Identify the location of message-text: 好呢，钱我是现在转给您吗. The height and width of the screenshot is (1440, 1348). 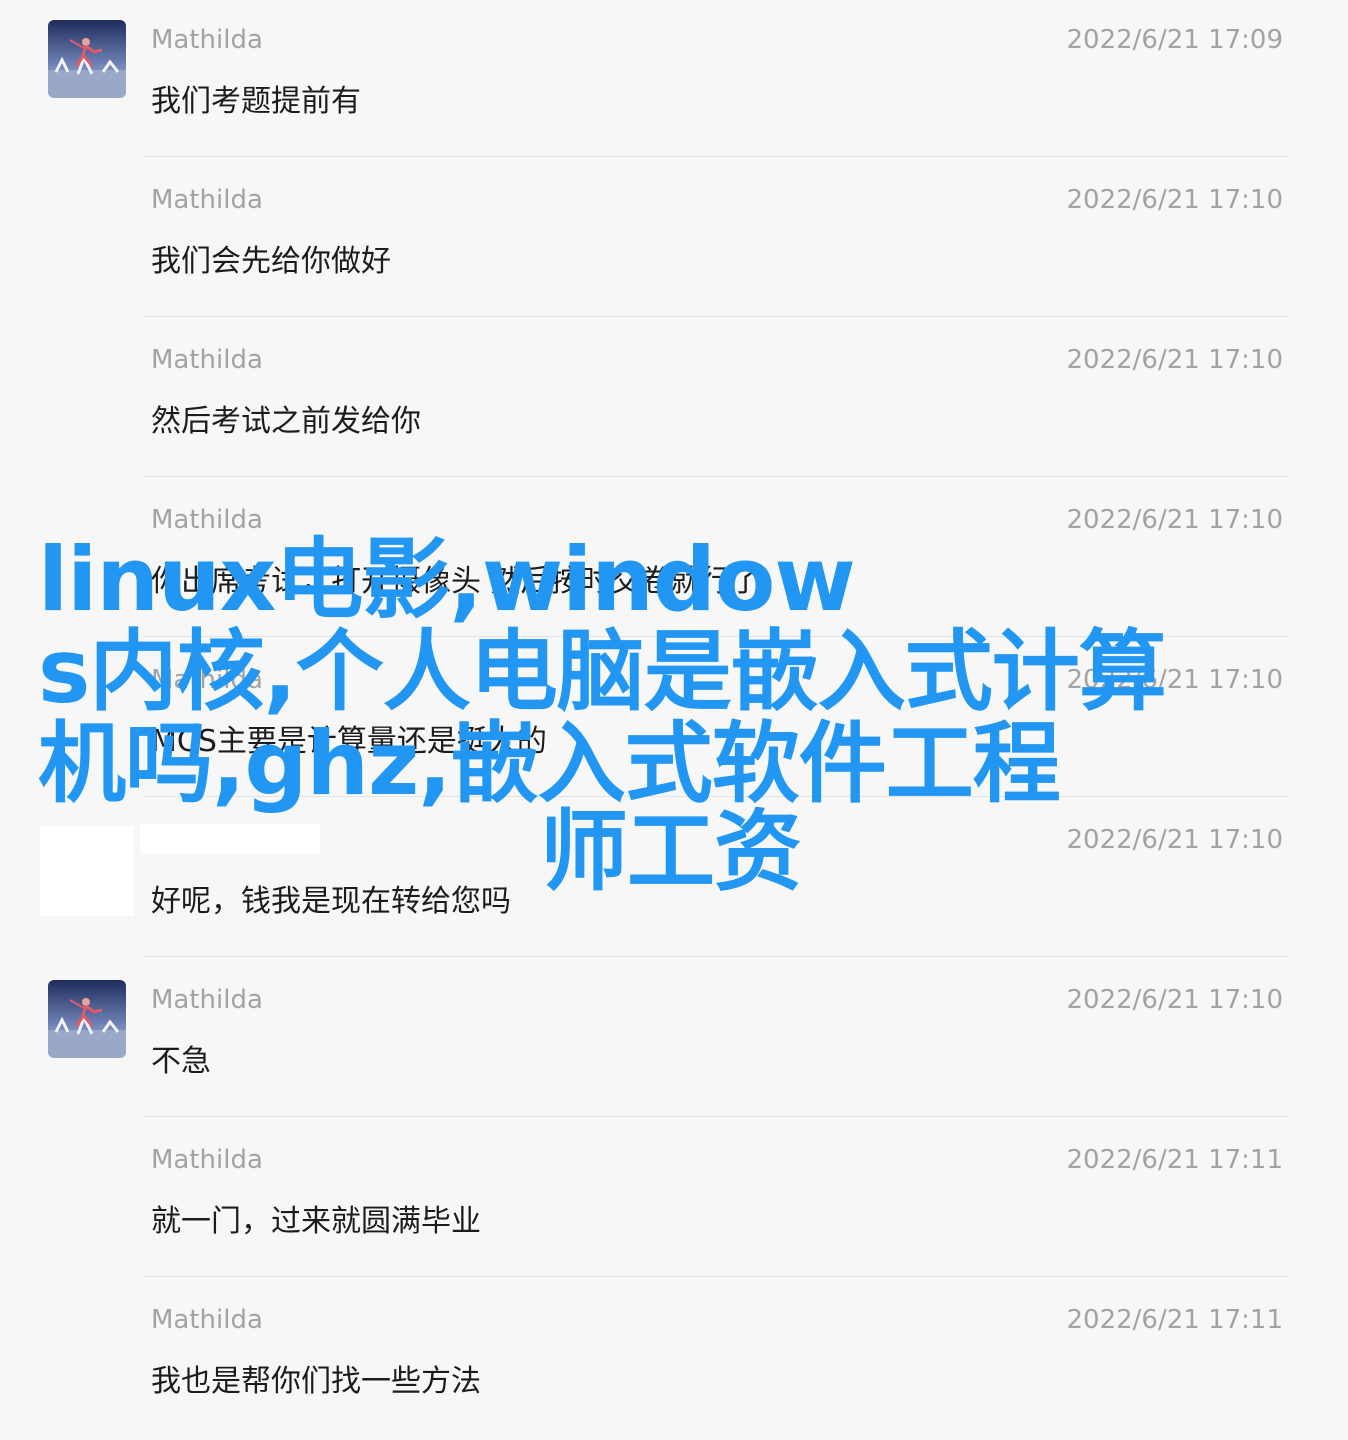
(331, 902).